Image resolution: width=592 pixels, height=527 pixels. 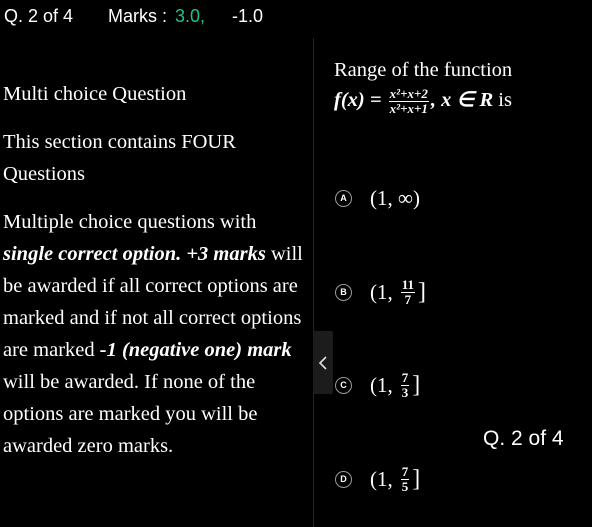 I want to click on chevron-left-icon, so click(x=322, y=362).